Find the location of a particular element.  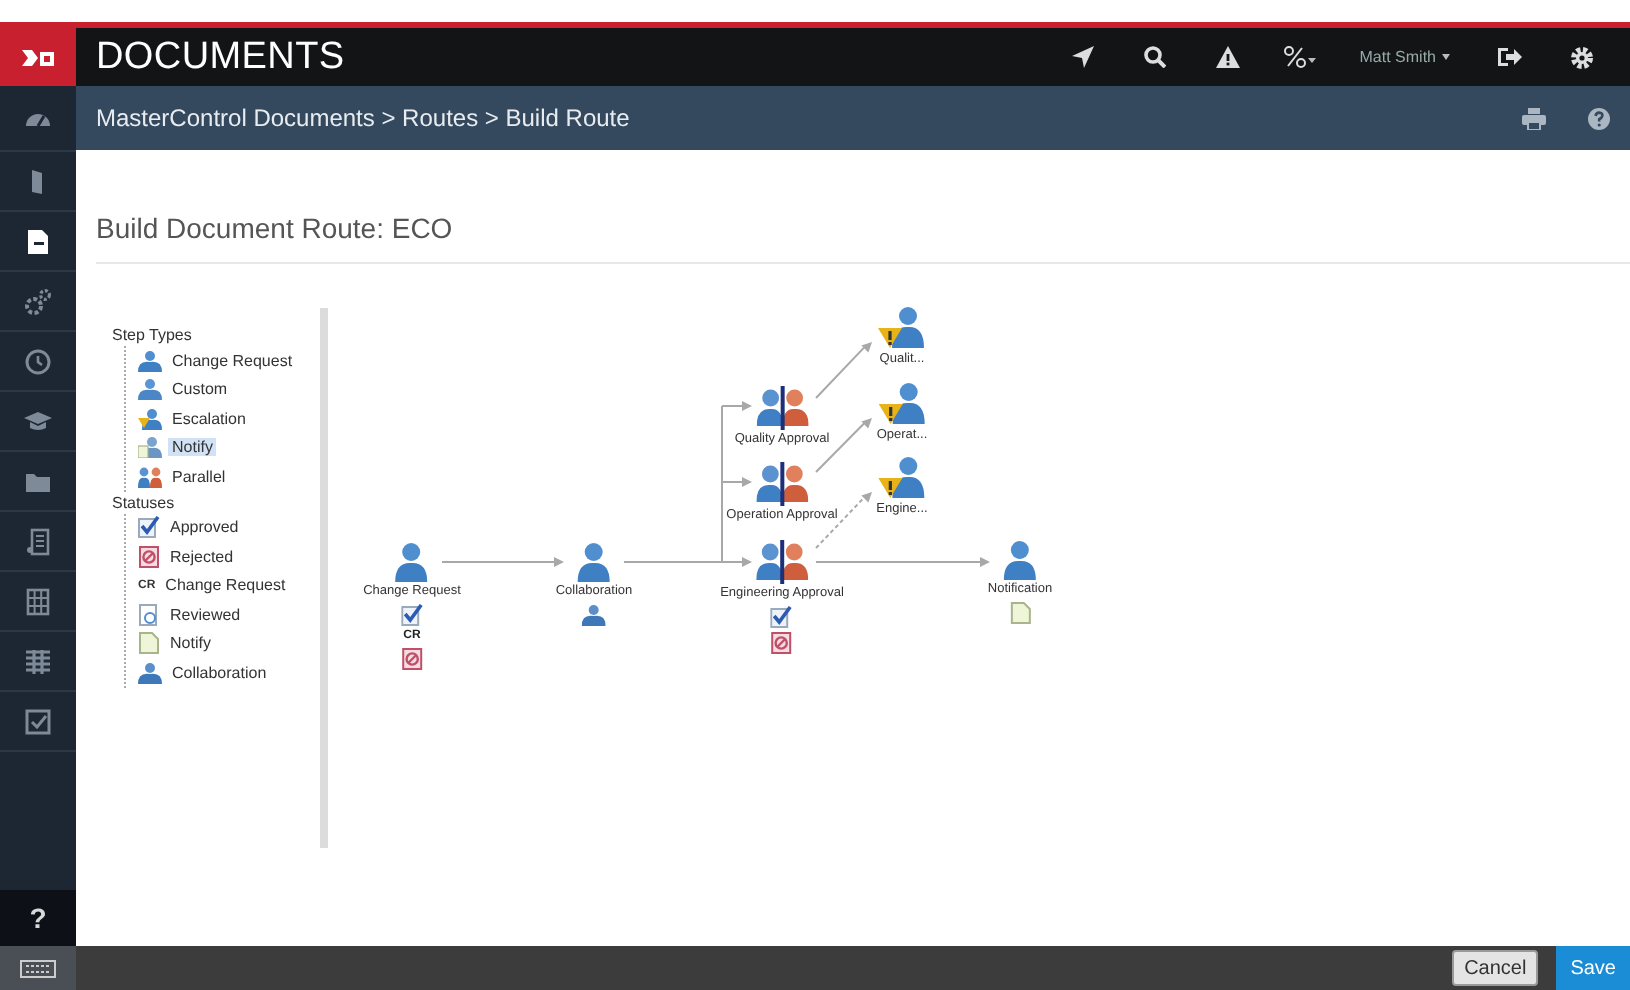

palette-item: Approved is located at coordinates (223, 527).